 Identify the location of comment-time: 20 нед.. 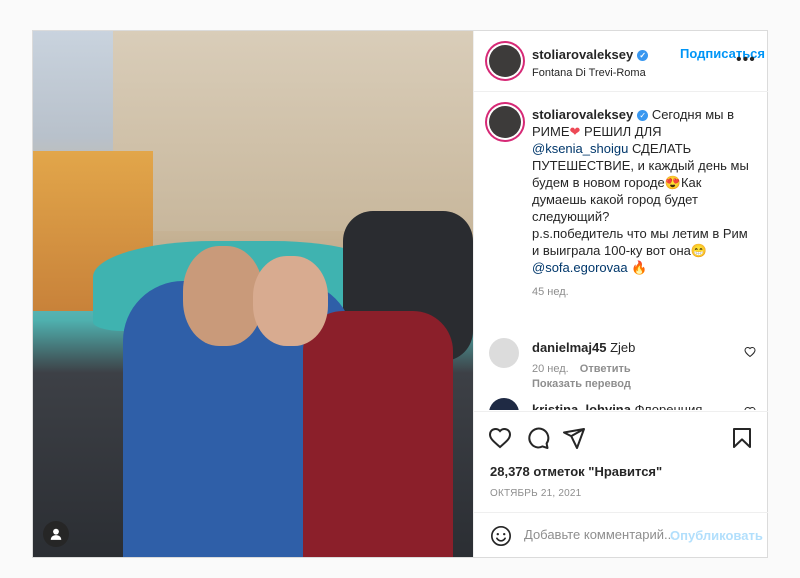
(550, 369).